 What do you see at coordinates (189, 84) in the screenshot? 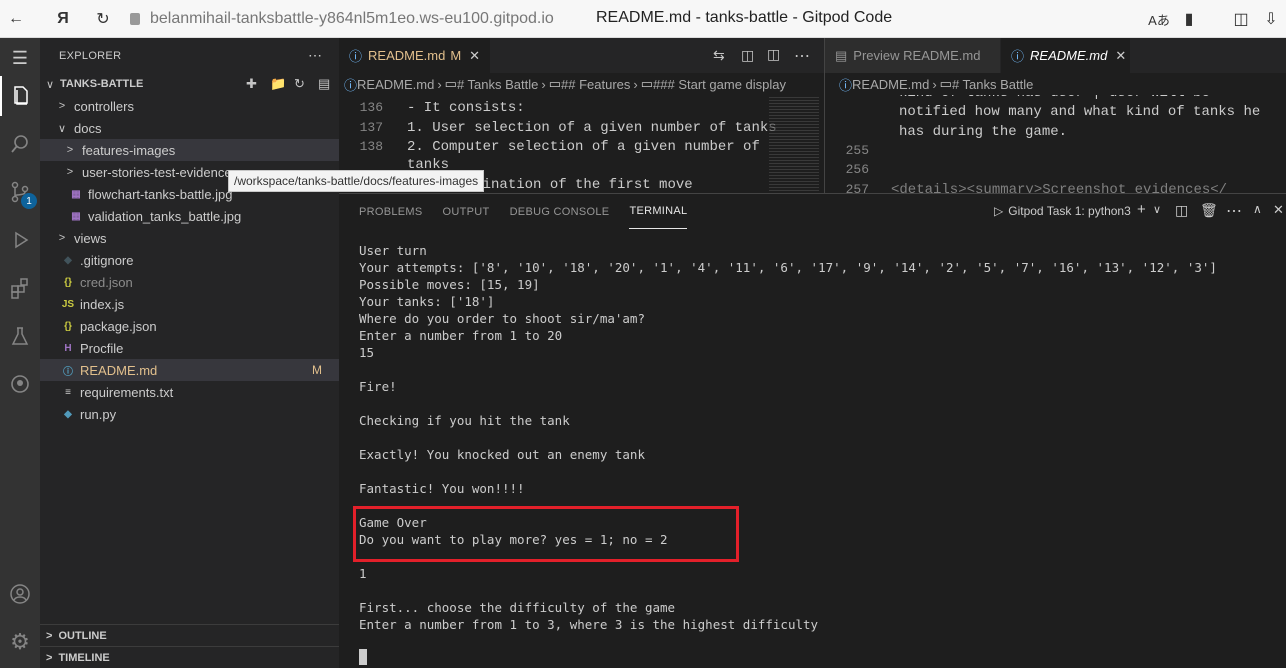
I see `workspace-root: ∨ TANKS-BATTLE ✚ 📁 ↻ ▤` at bounding box center [189, 84].